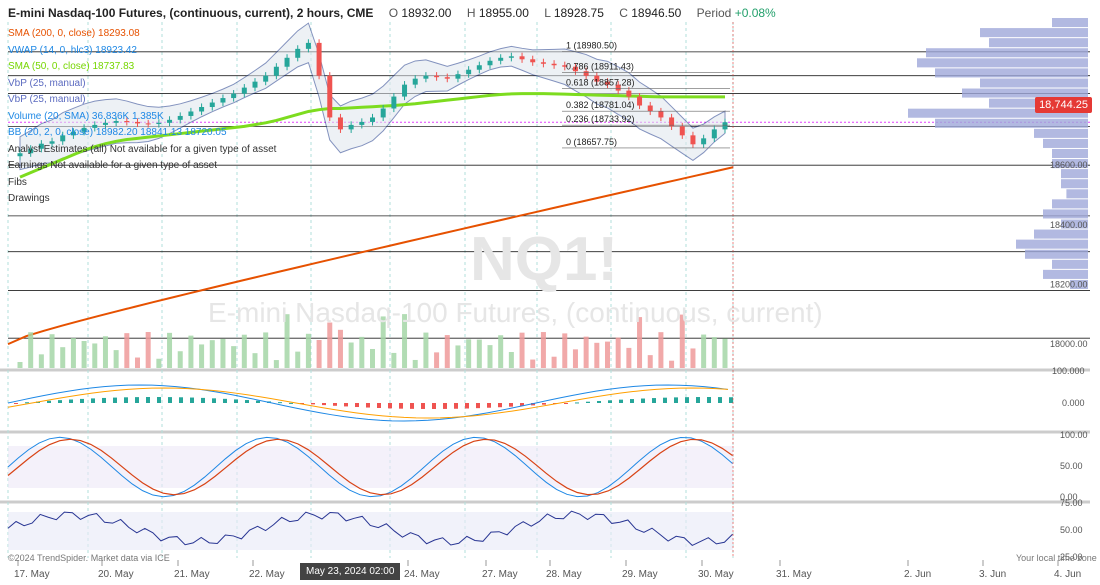 The image size is (1100, 585). Describe the element at coordinates (1069, 344) in the screenshot. I see `price-axis-tick-label: 18000.00` at that location.